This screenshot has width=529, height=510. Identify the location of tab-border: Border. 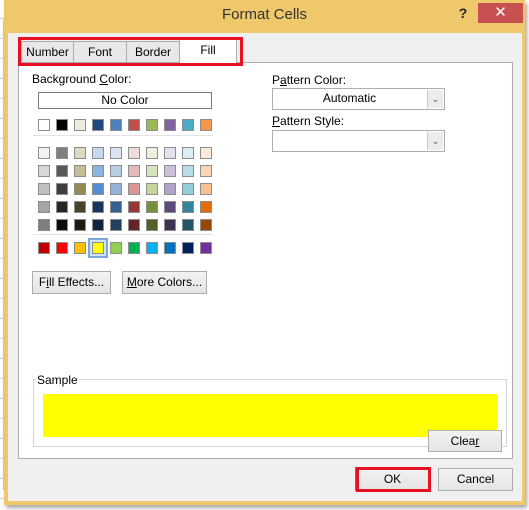
(153, 52).